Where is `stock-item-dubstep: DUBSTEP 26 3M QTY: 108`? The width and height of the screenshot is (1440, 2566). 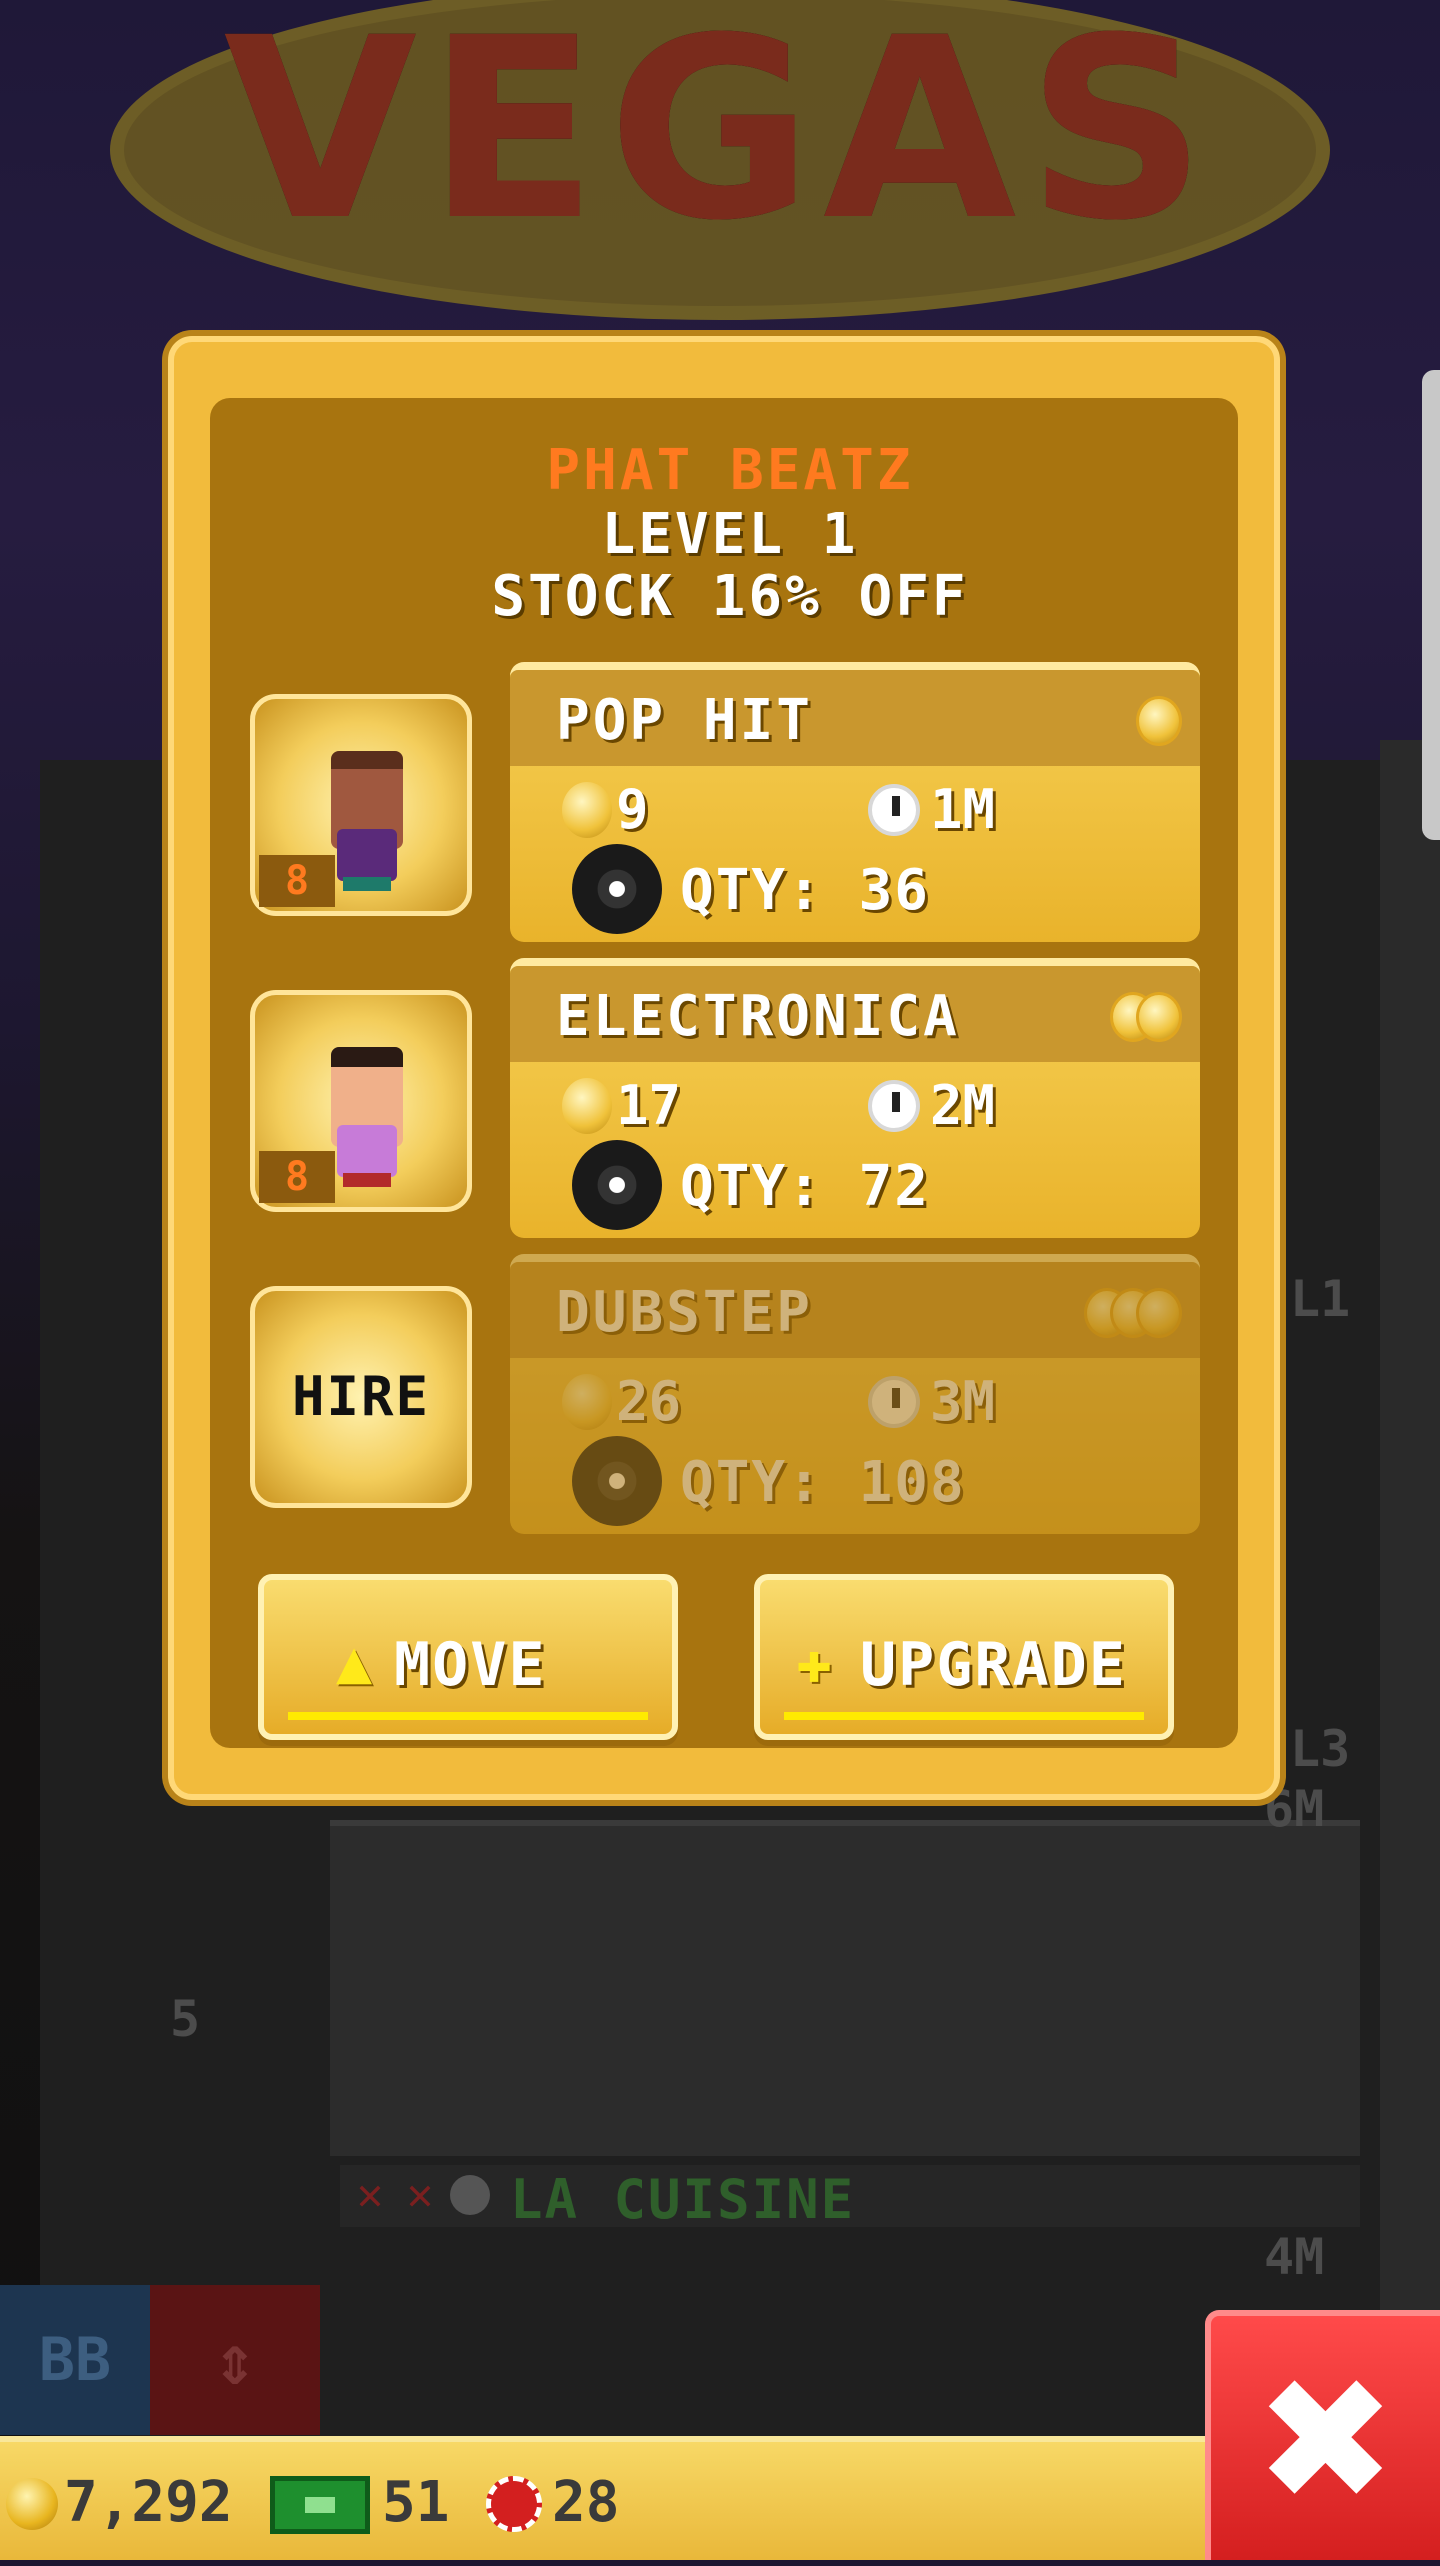 stock-item-dubstep: DUBSTEP 26 3M QTY: 108 is located at coordinates (855, 1394).